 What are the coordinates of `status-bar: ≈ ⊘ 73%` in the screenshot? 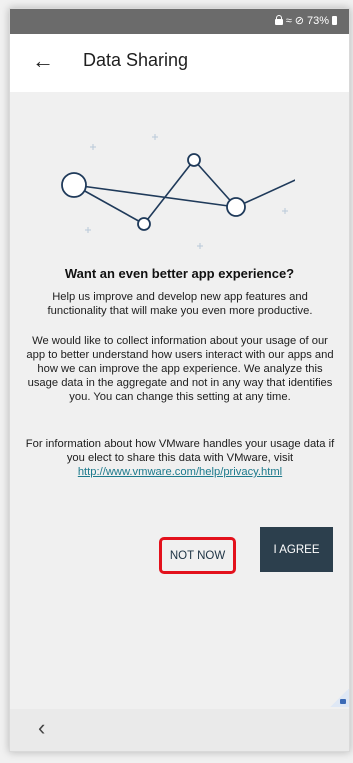 It's located at (179, 21).